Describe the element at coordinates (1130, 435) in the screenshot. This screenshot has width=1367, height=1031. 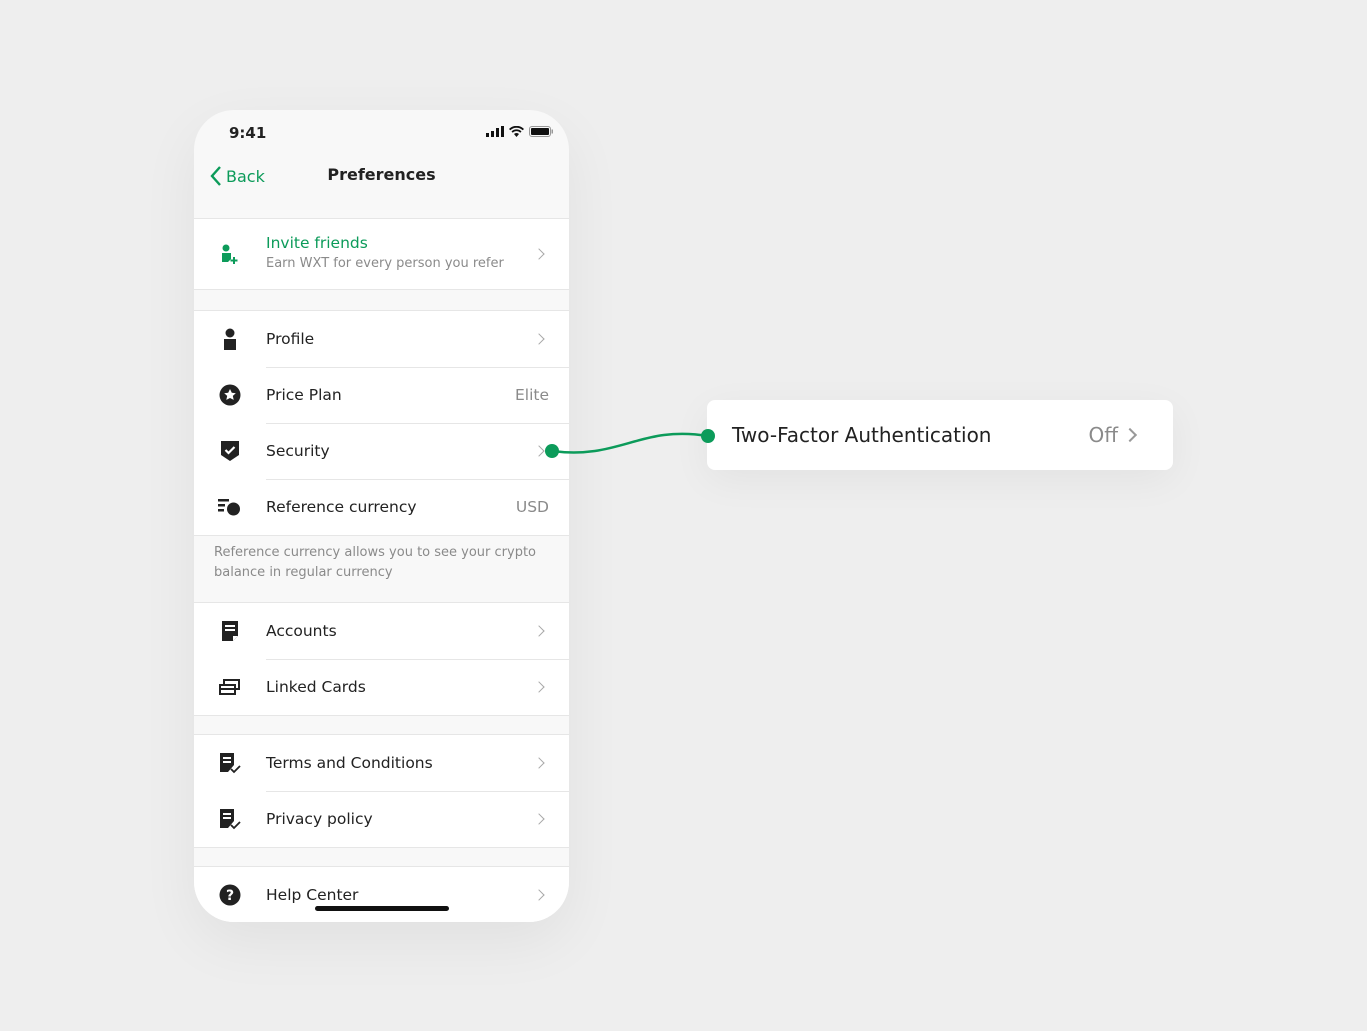
I see `chevron-right-icon` at that location.